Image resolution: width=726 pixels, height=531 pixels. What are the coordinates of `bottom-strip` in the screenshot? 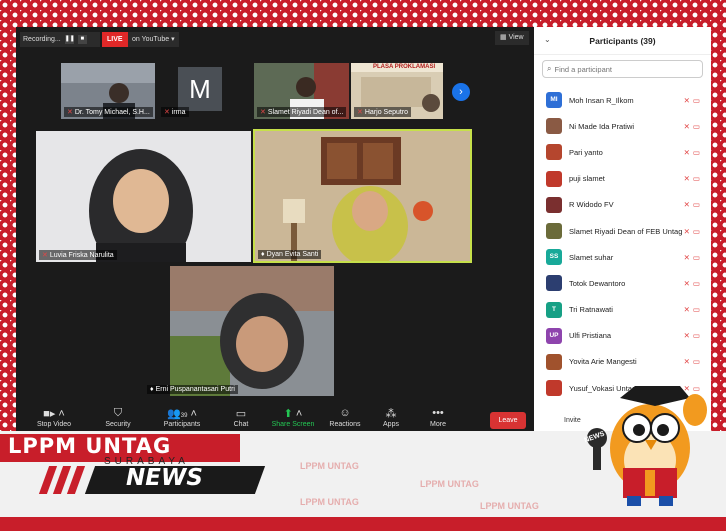 It's located at (363, 524).